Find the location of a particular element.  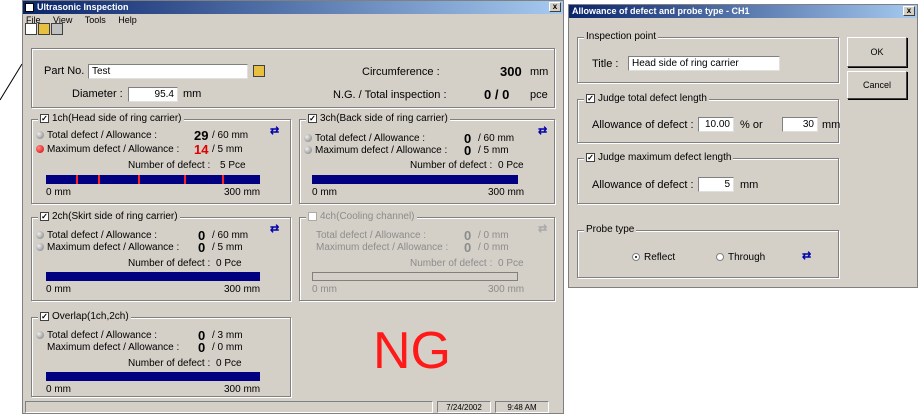

open-folder-icon is located at coordinates (44, 29).